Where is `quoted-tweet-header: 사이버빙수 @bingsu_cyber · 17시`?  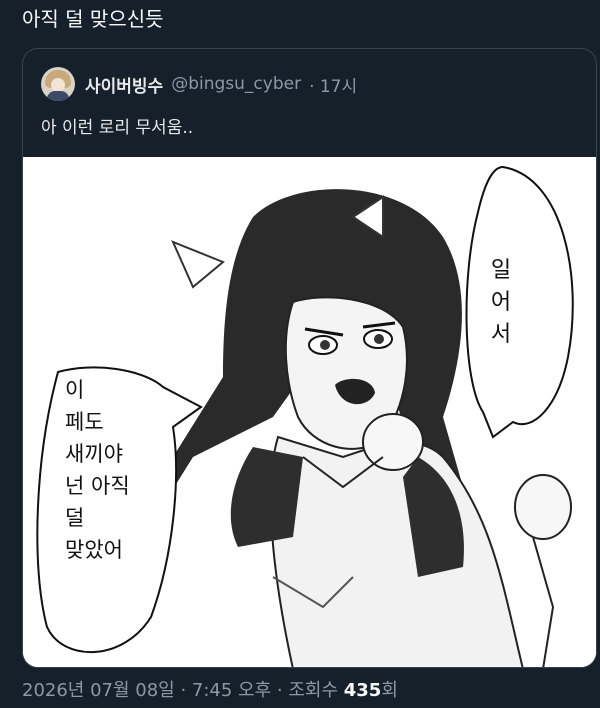 quoted-tweet-header: 사이버빙수 @bingsu_cyber · 17시 is located at coordinates (199, 84).